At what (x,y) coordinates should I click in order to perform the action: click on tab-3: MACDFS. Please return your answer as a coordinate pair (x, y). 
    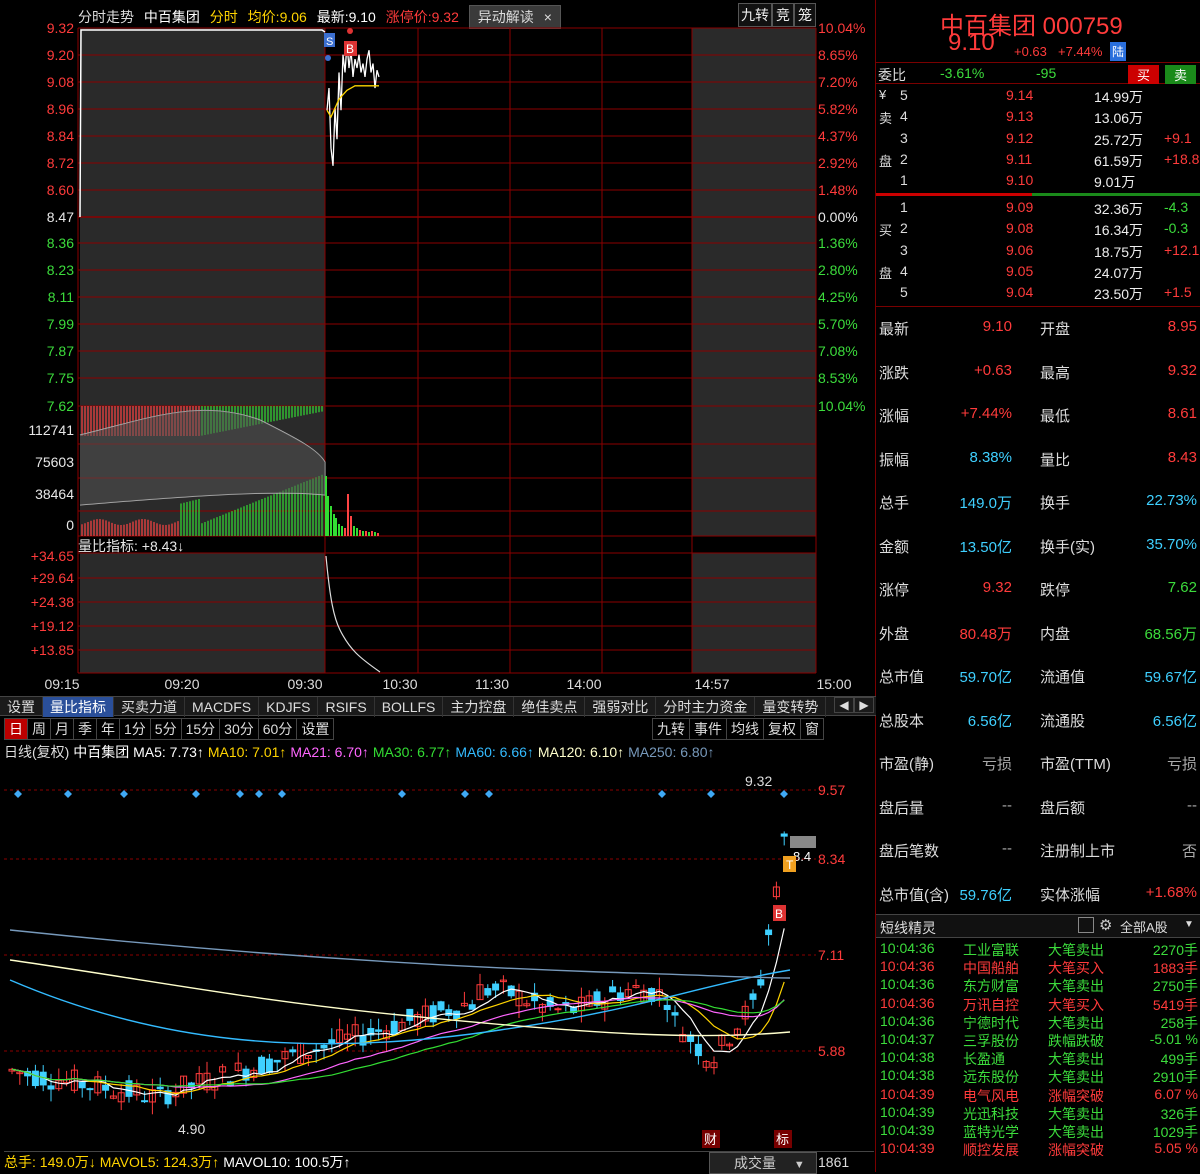
    Looking at the image, I should click on (222, 707).